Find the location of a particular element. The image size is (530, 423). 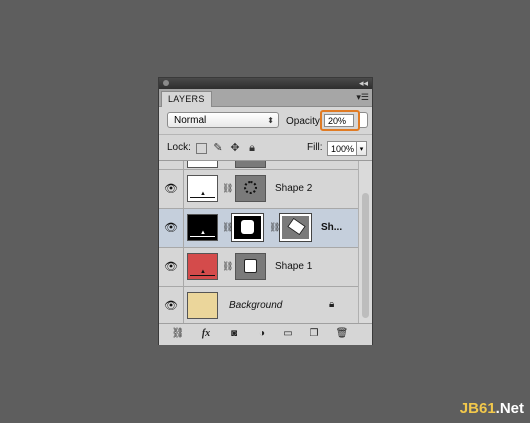

eye-icon is located at coordinates (171, 165).